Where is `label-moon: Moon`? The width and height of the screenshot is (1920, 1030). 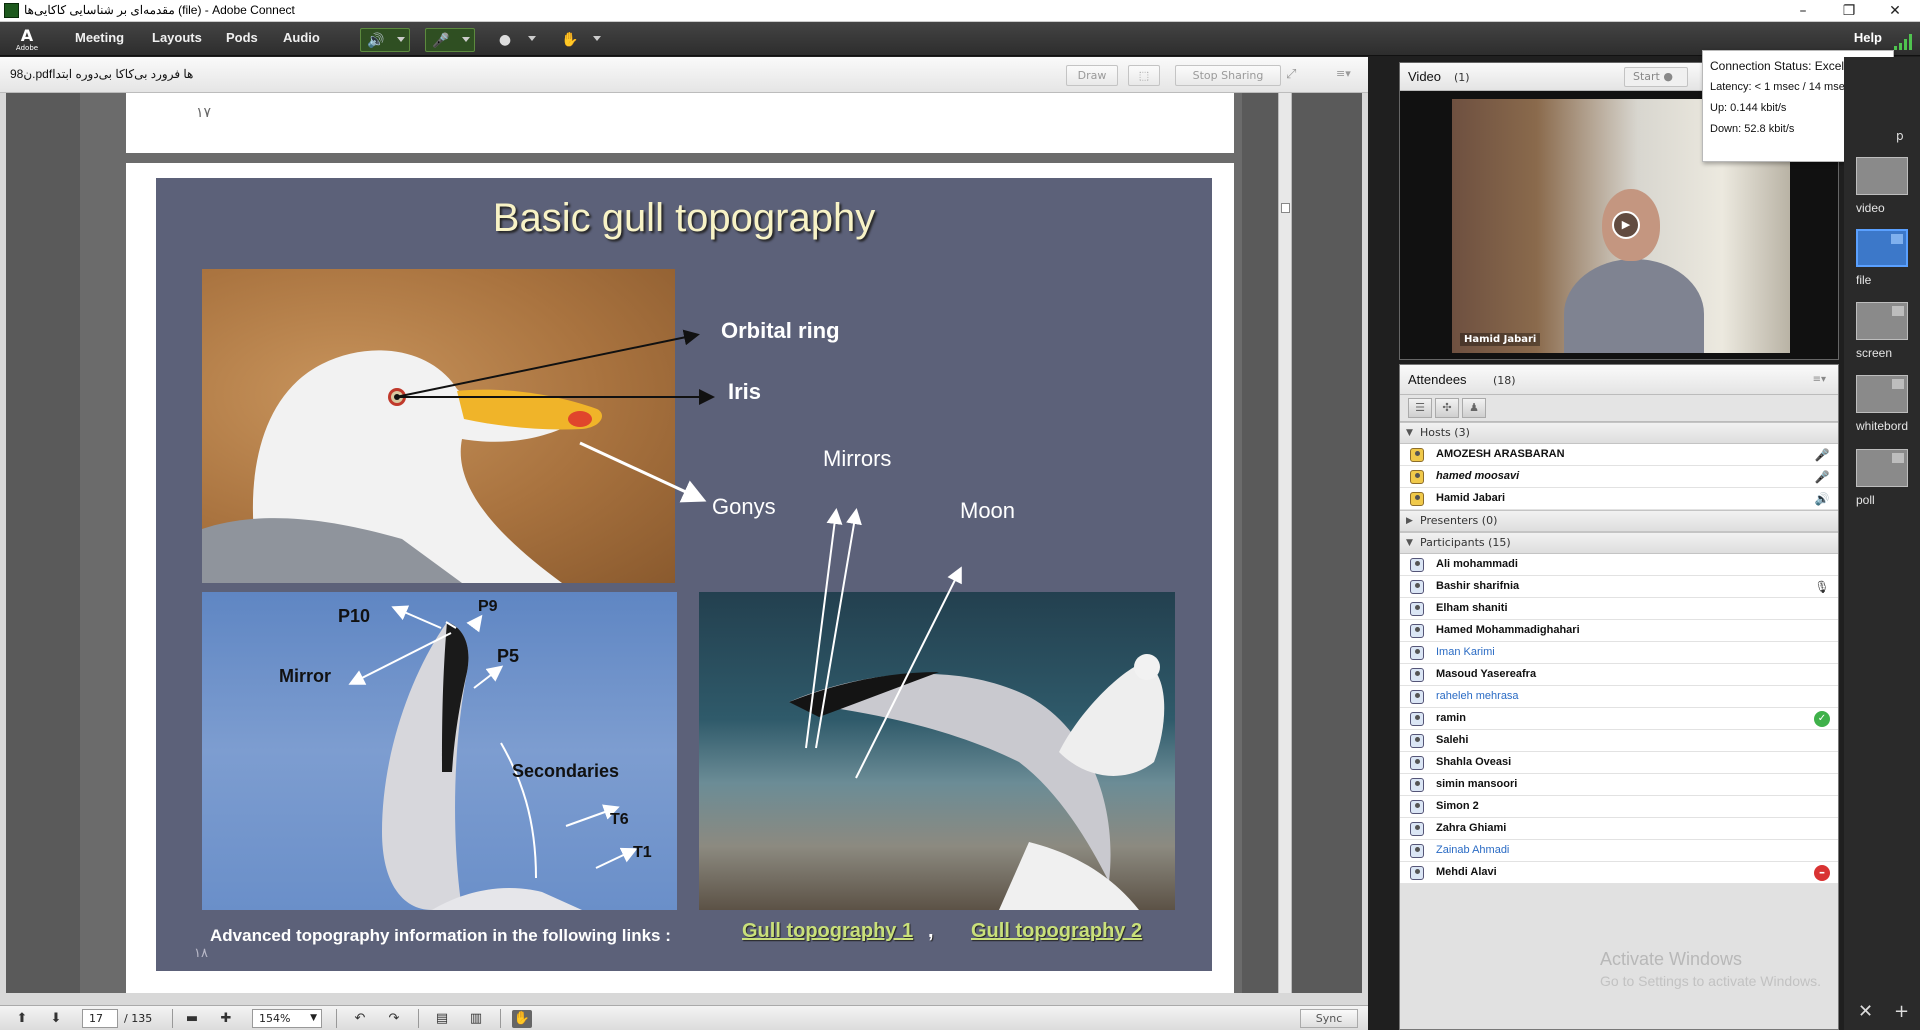 label-moon: Moon is located at coordinates (988, 510).